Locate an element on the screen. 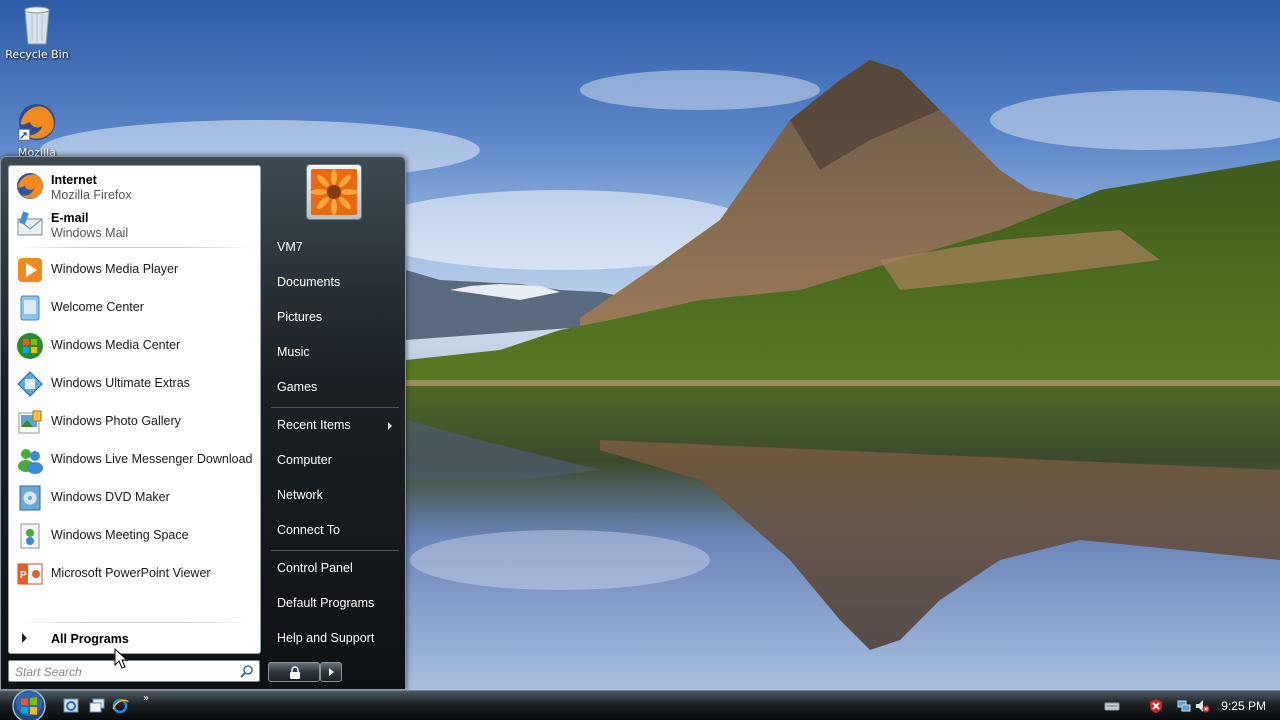  pinned-internet-subtitle: Mozilla Firefox is located at coordinates (91, 195).